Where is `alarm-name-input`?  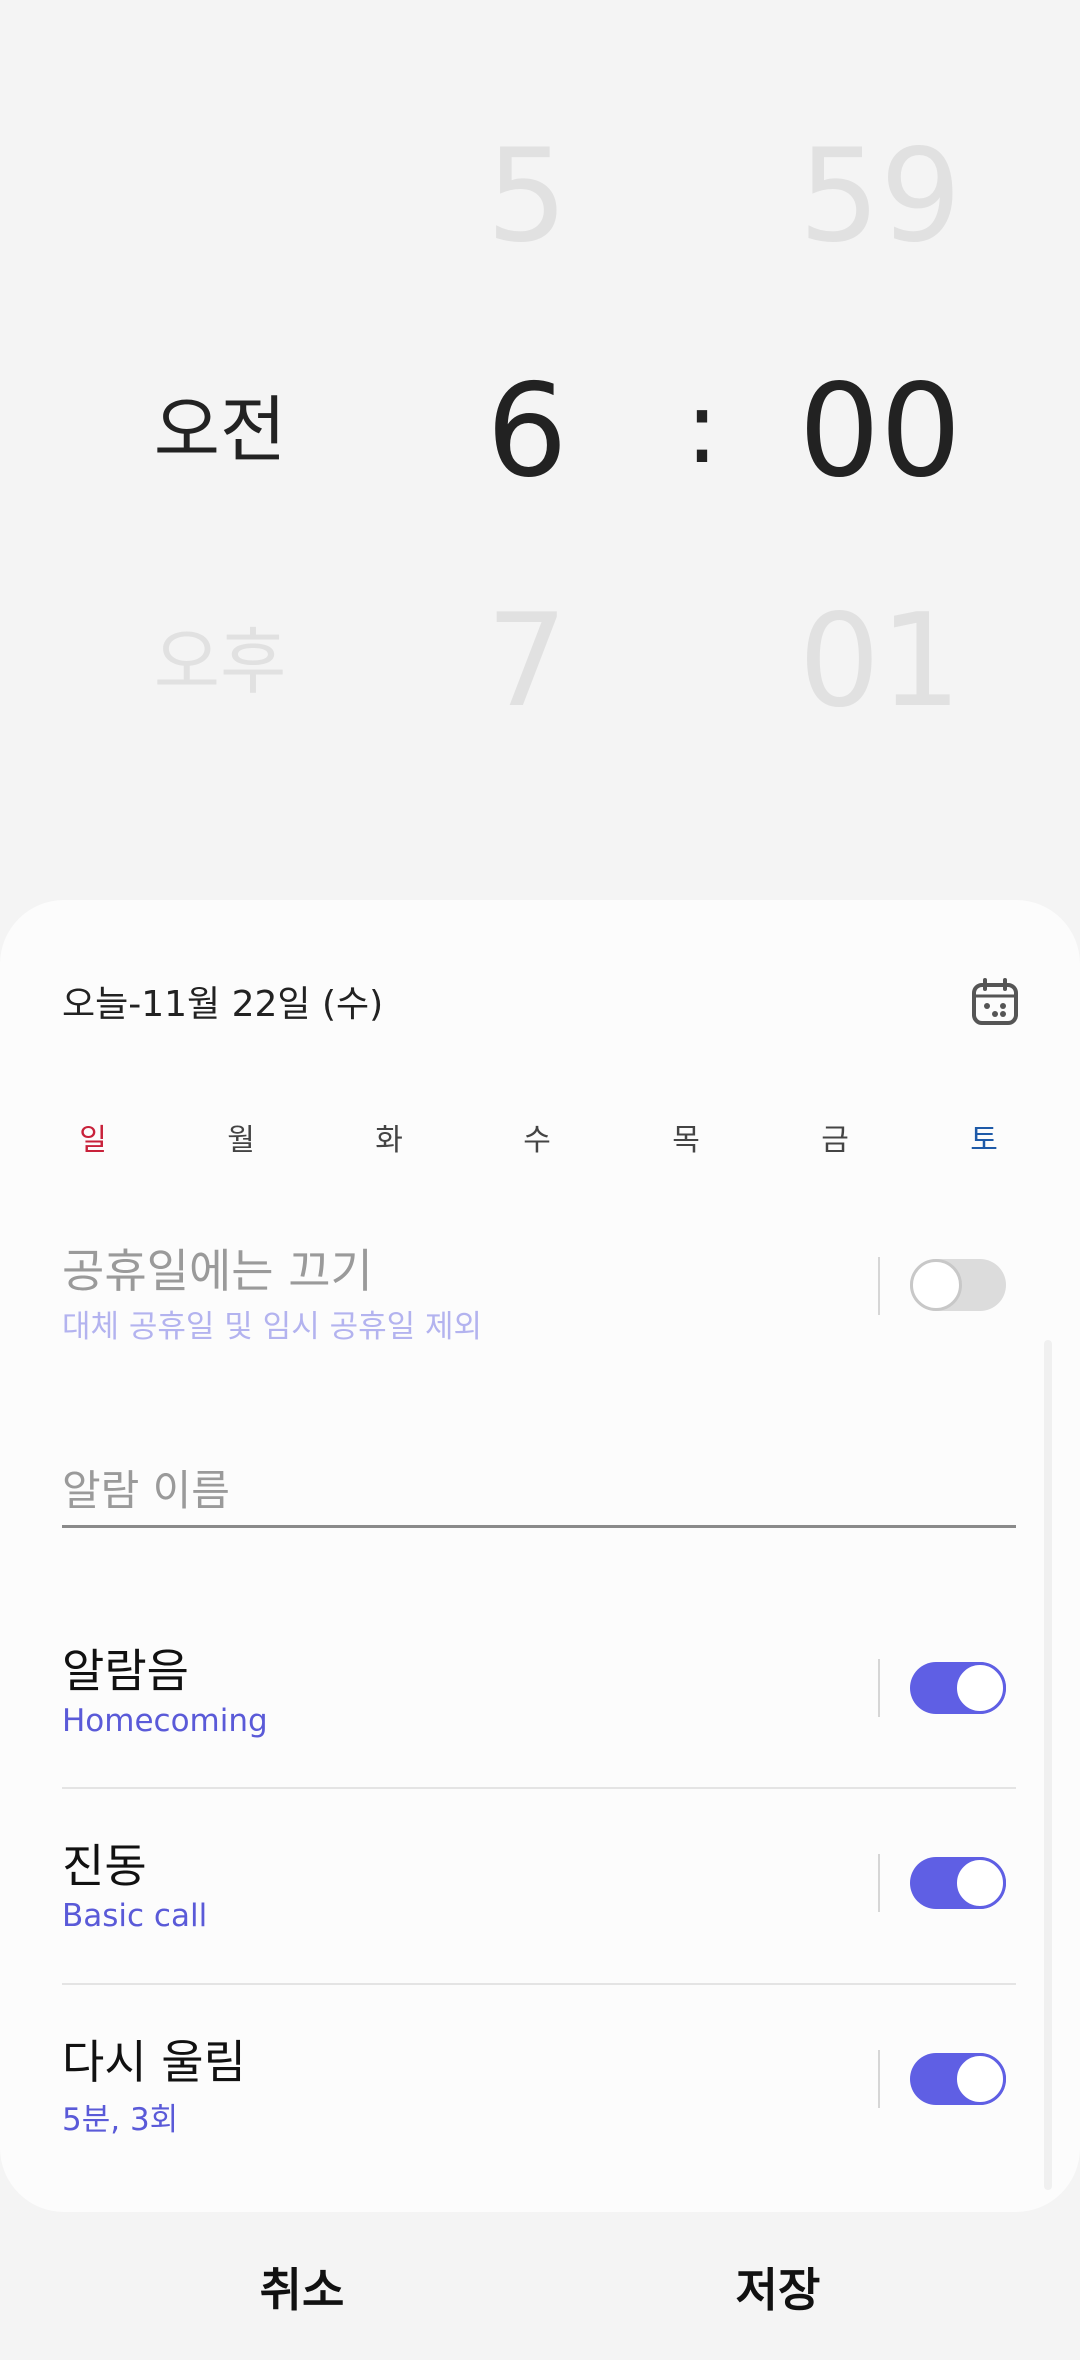 alarm-name-input is located at coordinates (539, 1491).